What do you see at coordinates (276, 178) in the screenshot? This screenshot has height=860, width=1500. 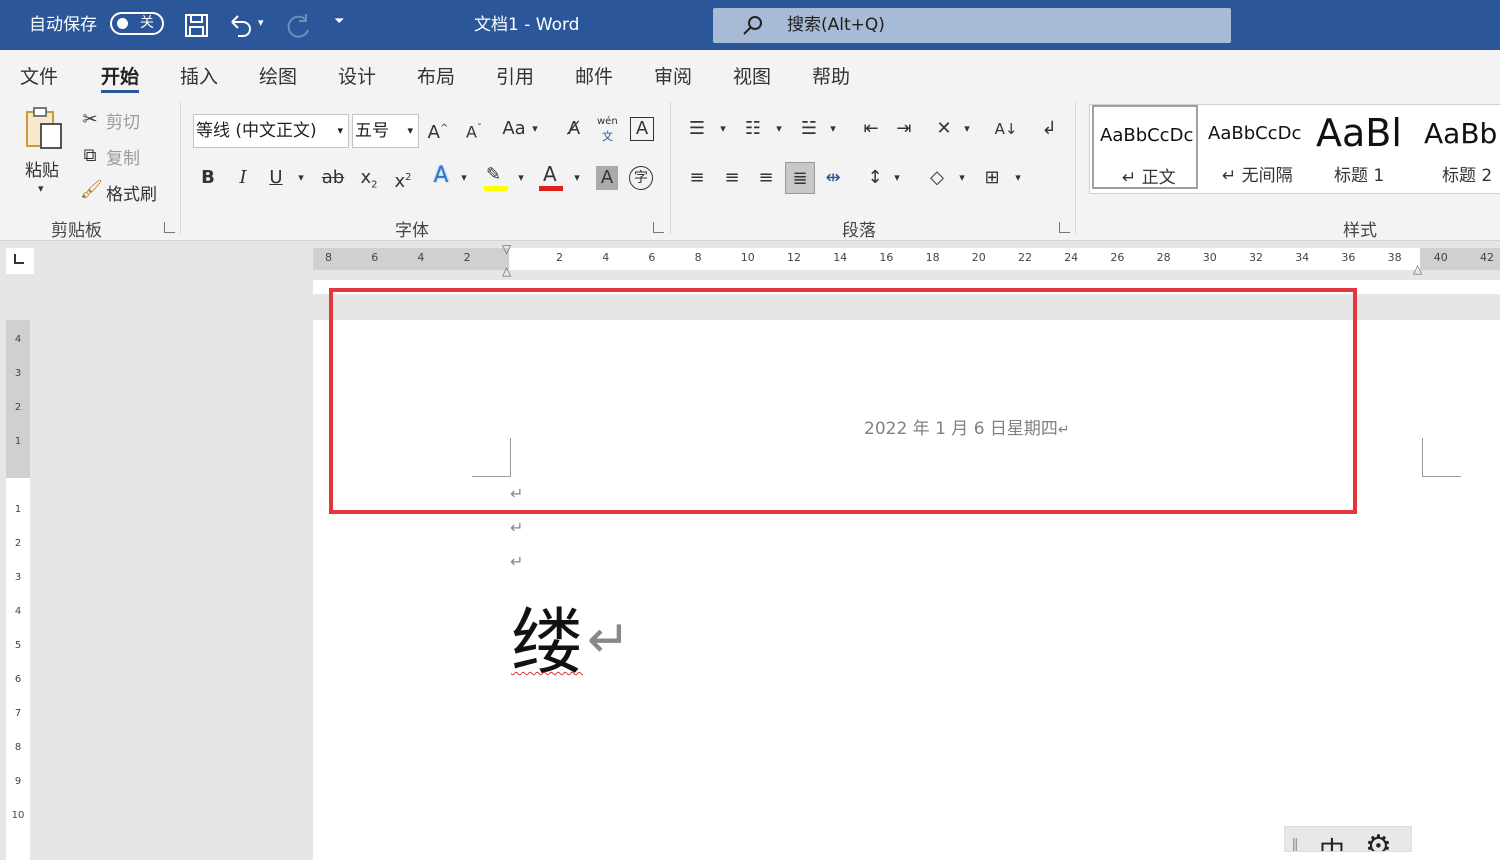 I see `underline-icon: U` at bounding box center [276, 178].